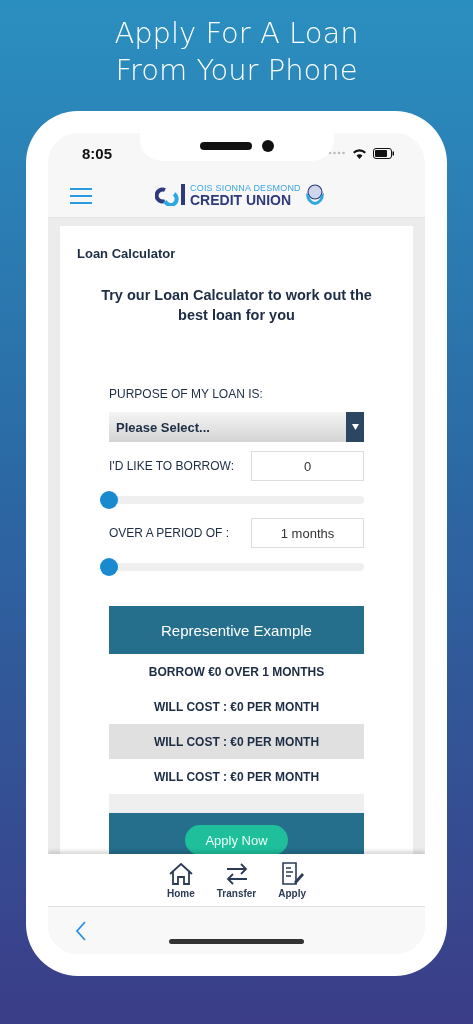 This screenshot has height=1024, width=473. What do you see at coordinates (355, 427) in the screenshot?
I see `caret-icon` at bounding box center [355, 427].